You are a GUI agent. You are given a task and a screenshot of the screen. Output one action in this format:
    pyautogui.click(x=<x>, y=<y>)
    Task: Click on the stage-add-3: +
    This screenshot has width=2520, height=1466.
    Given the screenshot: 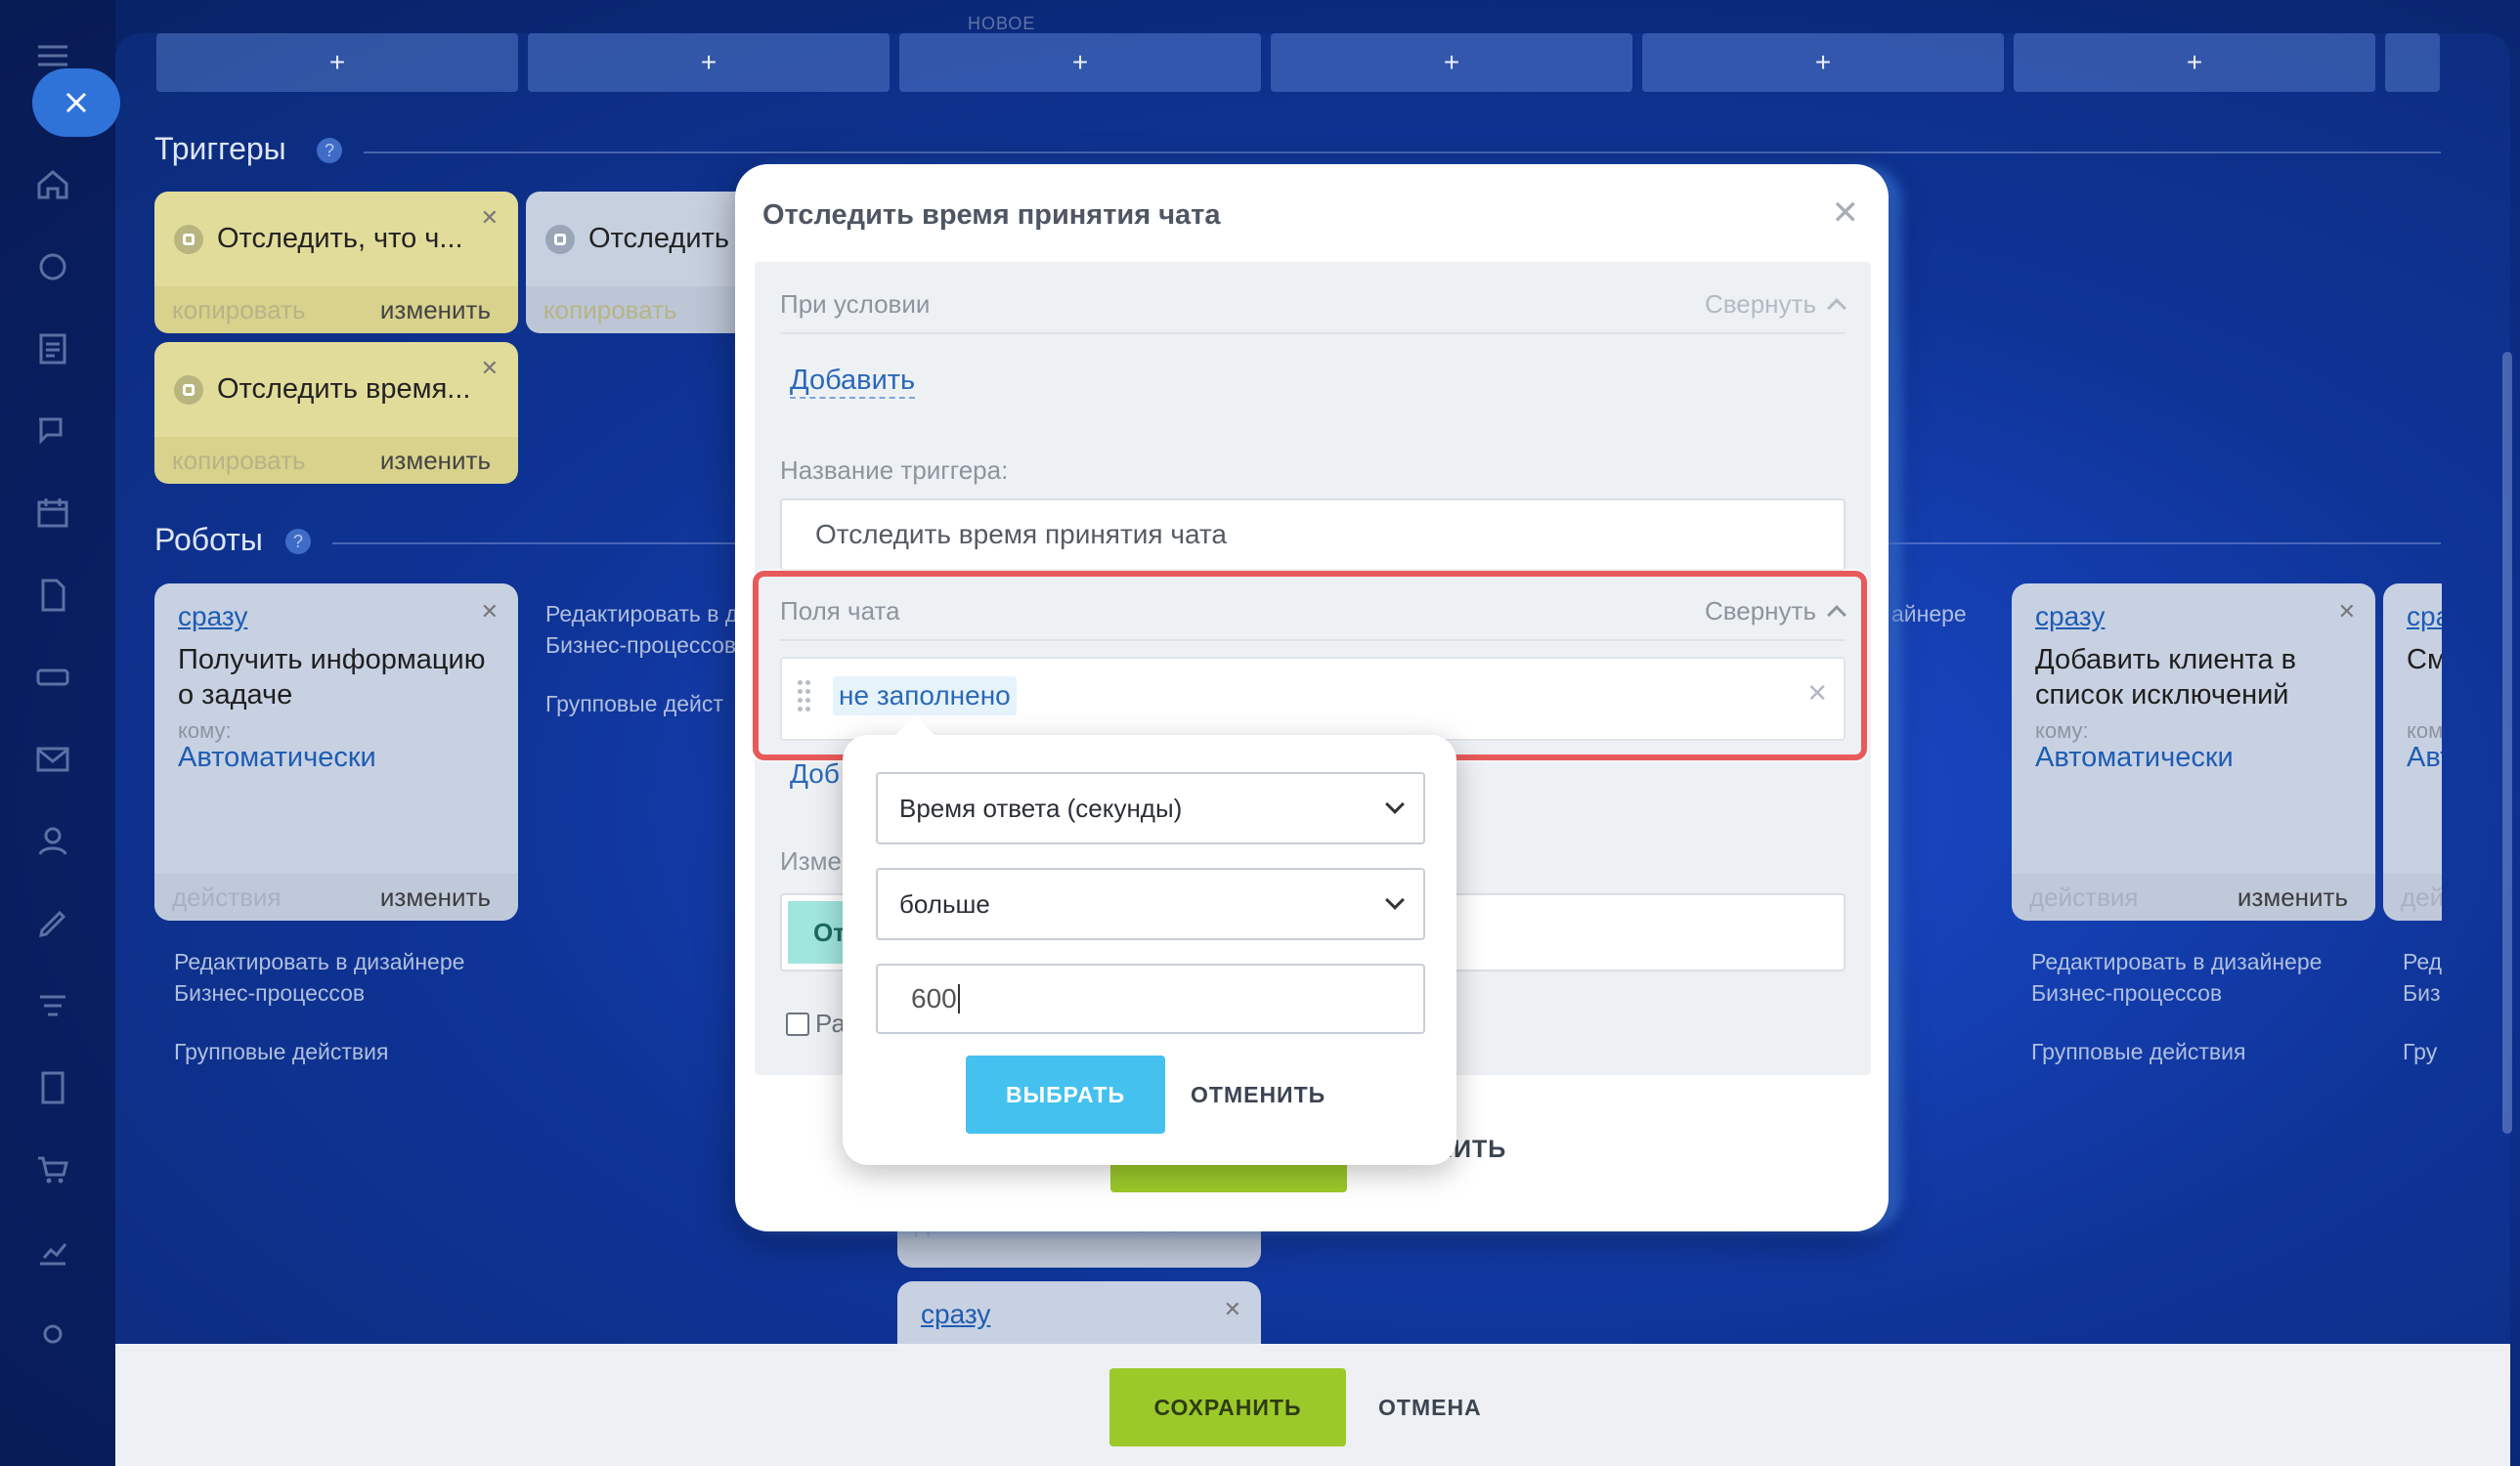 What is the action you would take?
    pyautogui.click(x=1080, y=62)
    